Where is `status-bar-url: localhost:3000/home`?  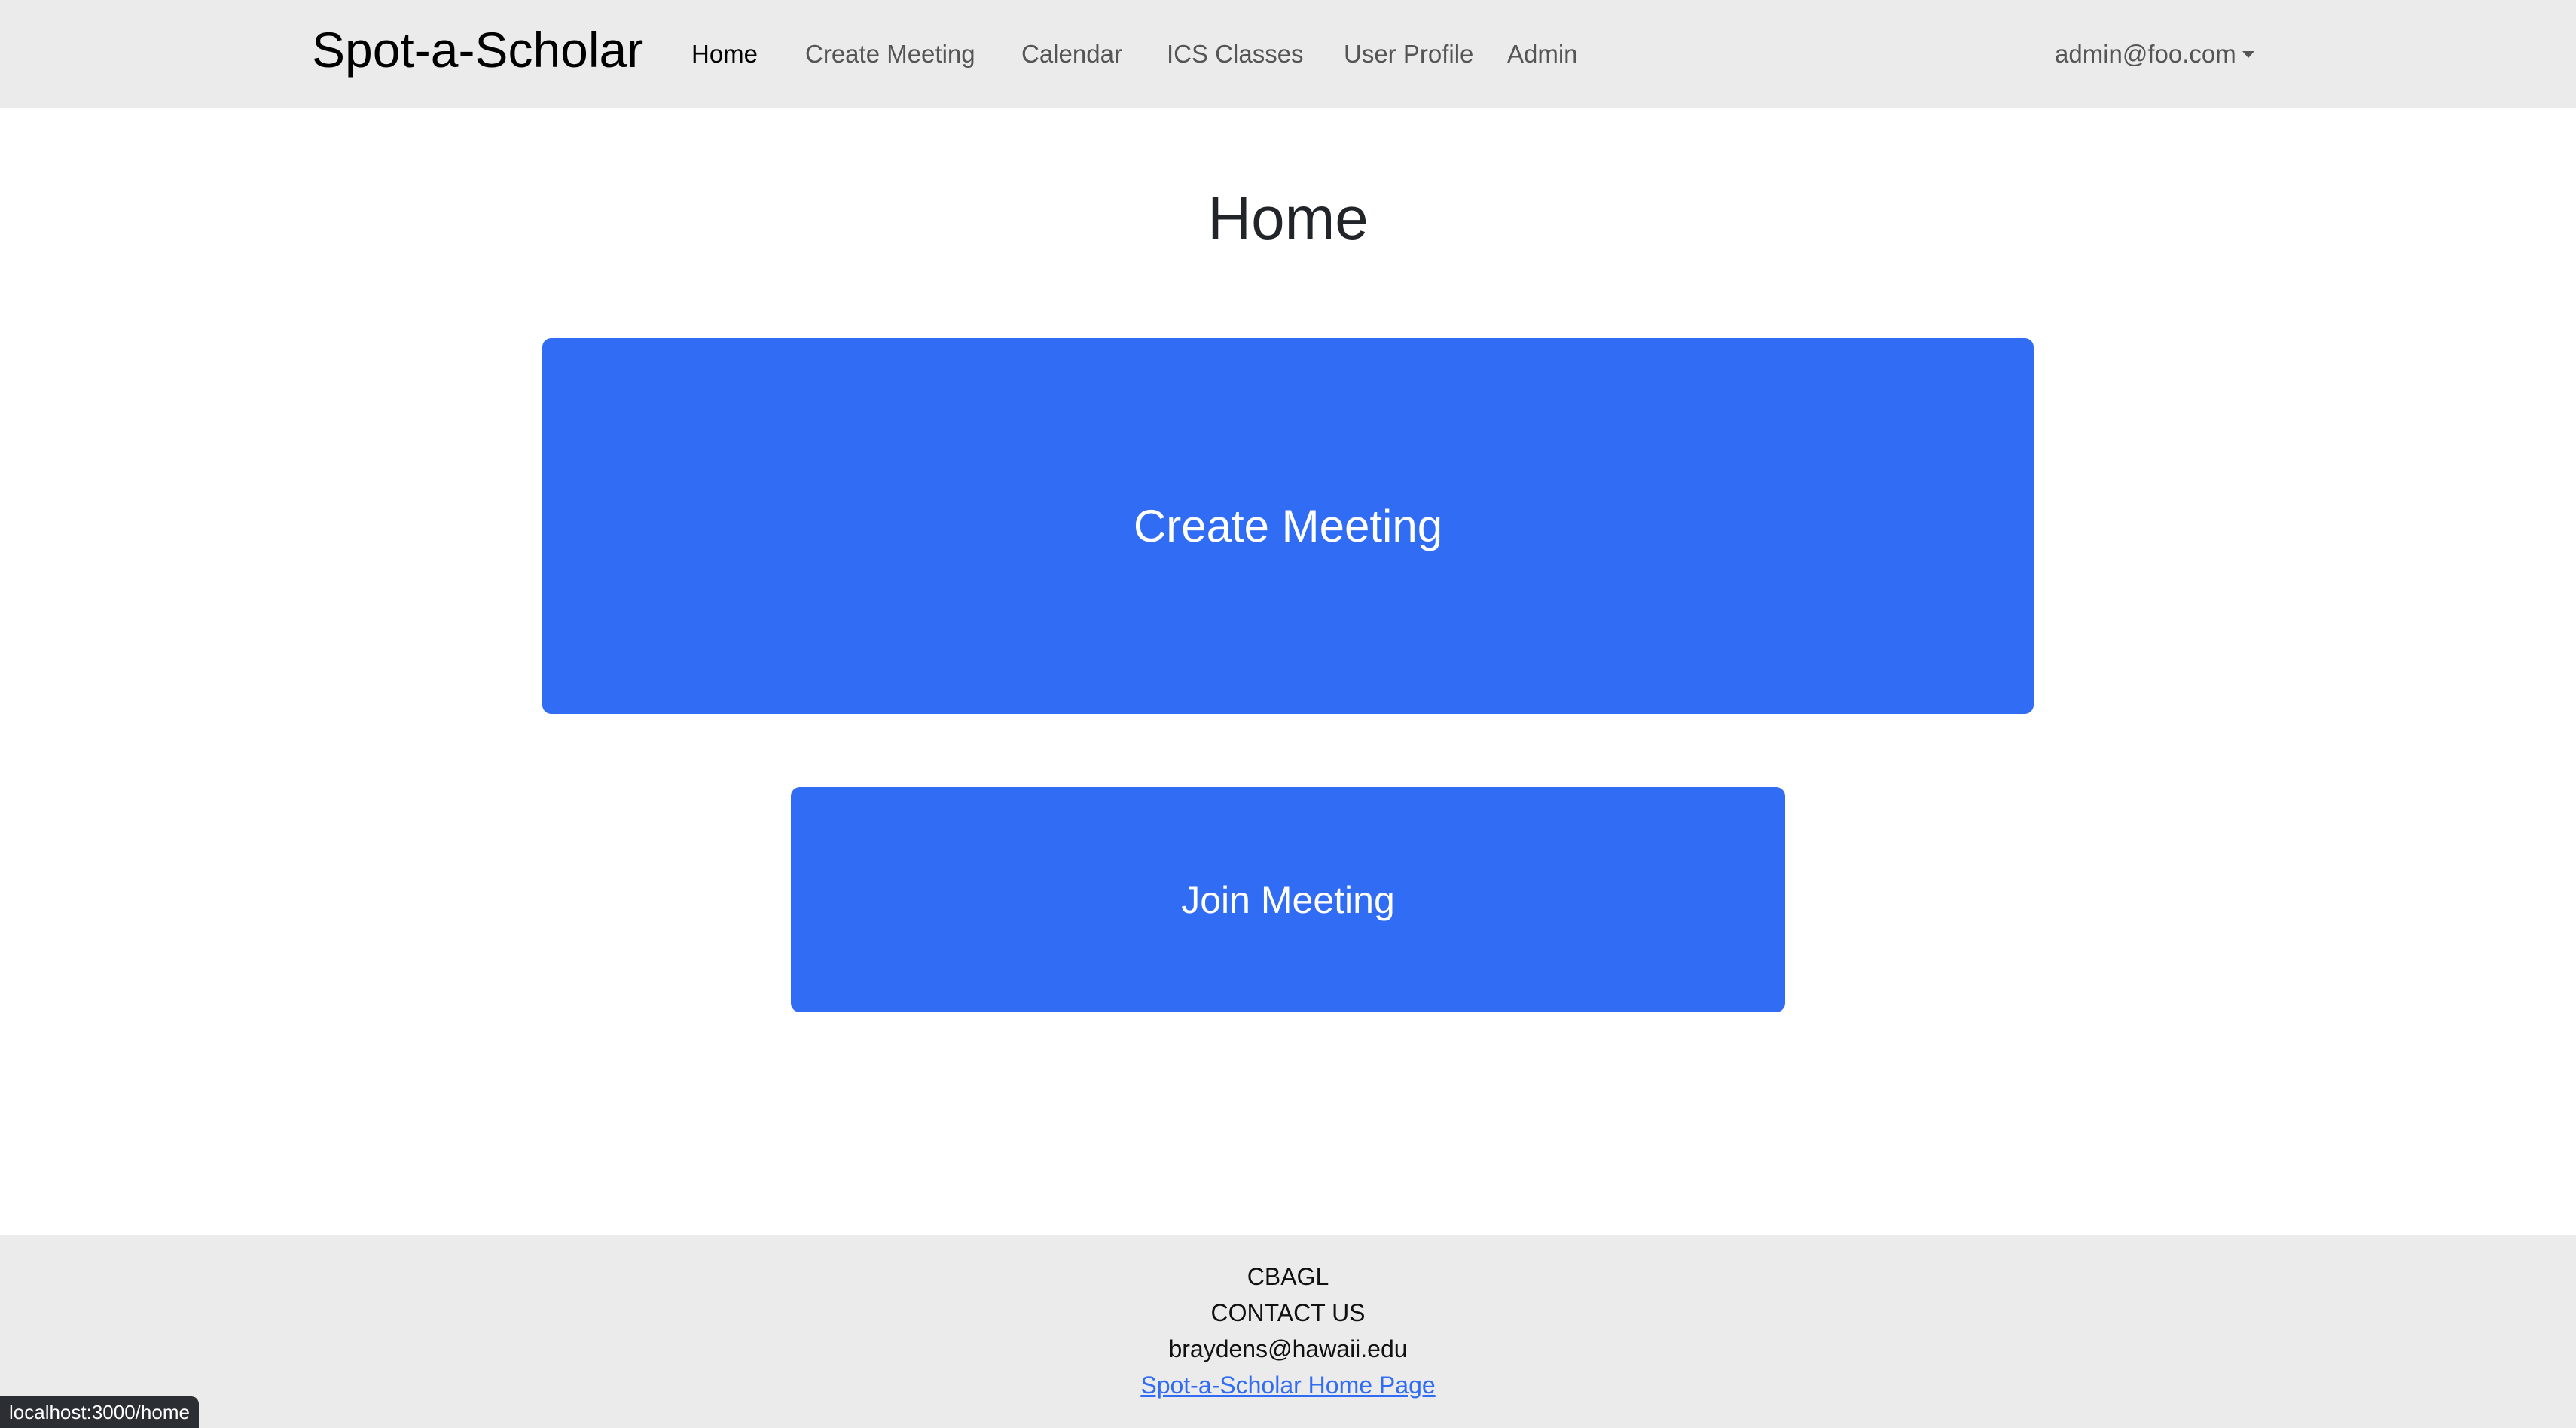 status-bar-url: localhost:3000/home is located at coordinates (100, 1412).